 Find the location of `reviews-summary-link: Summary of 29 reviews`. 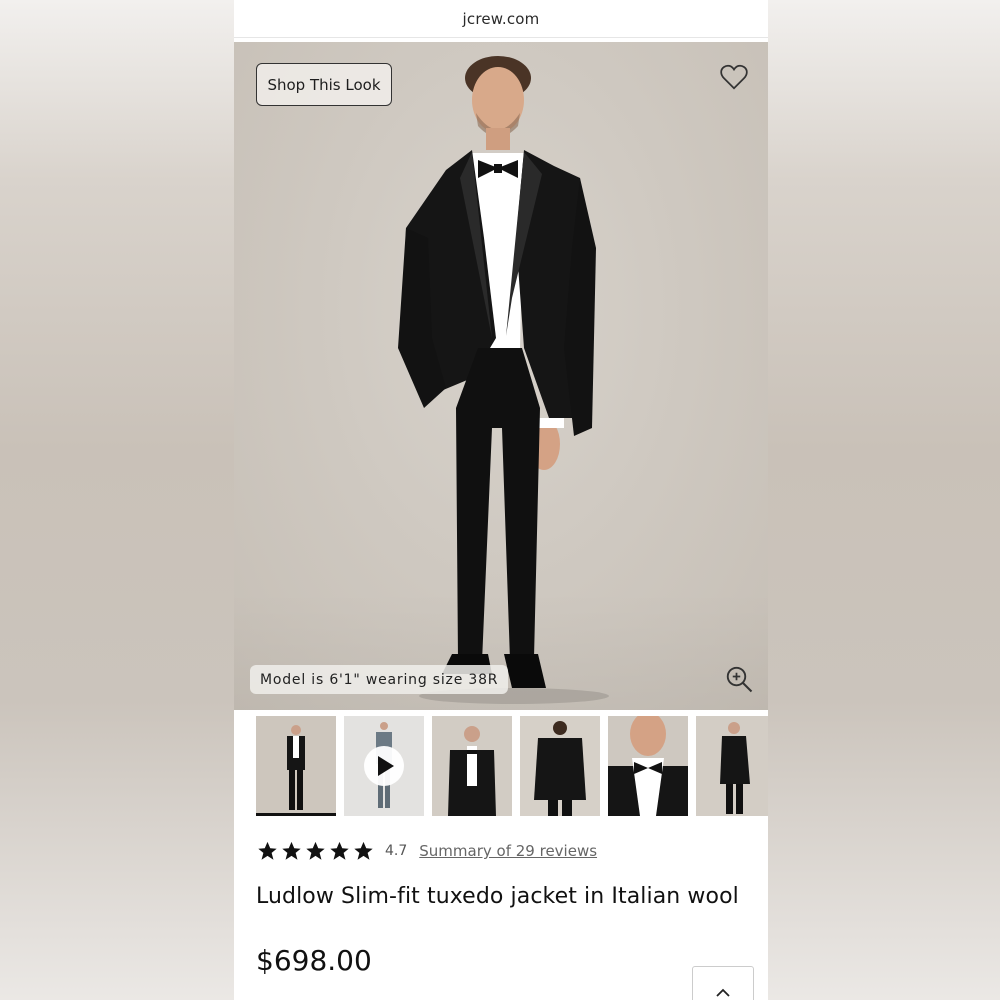

reviews-summary-link: Summary of 29 reviews is located at coordinates (508, 851).